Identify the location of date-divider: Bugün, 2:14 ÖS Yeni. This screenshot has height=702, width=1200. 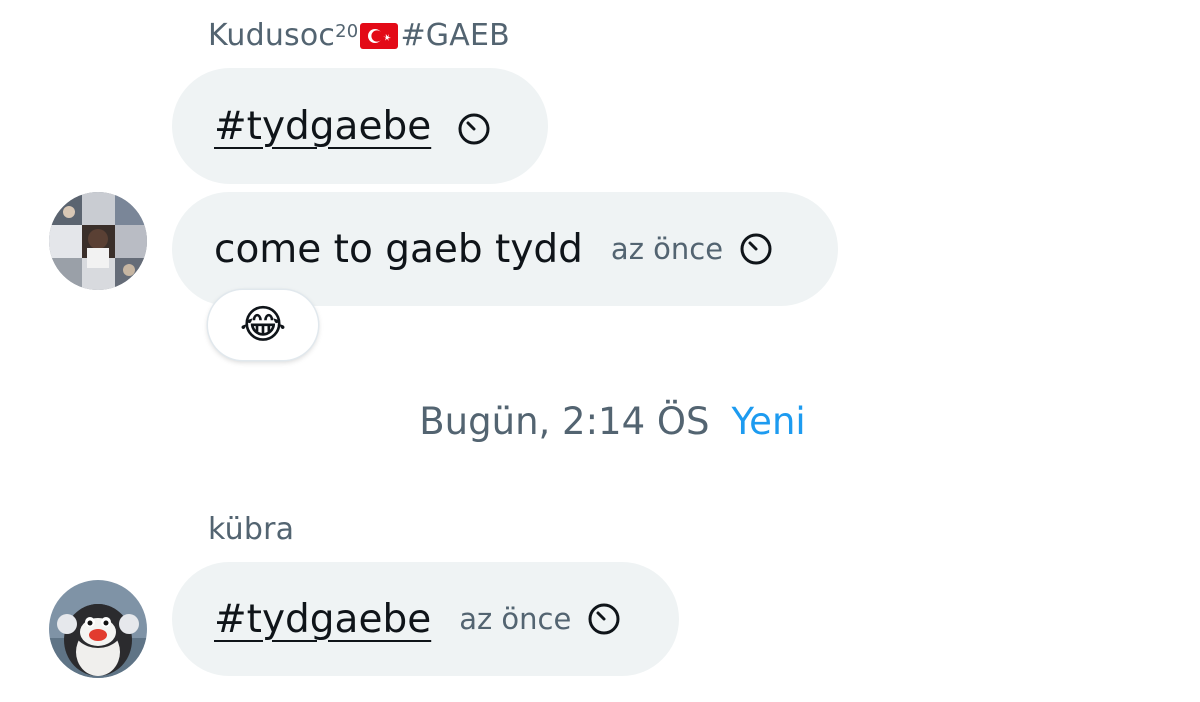
(600, 421).